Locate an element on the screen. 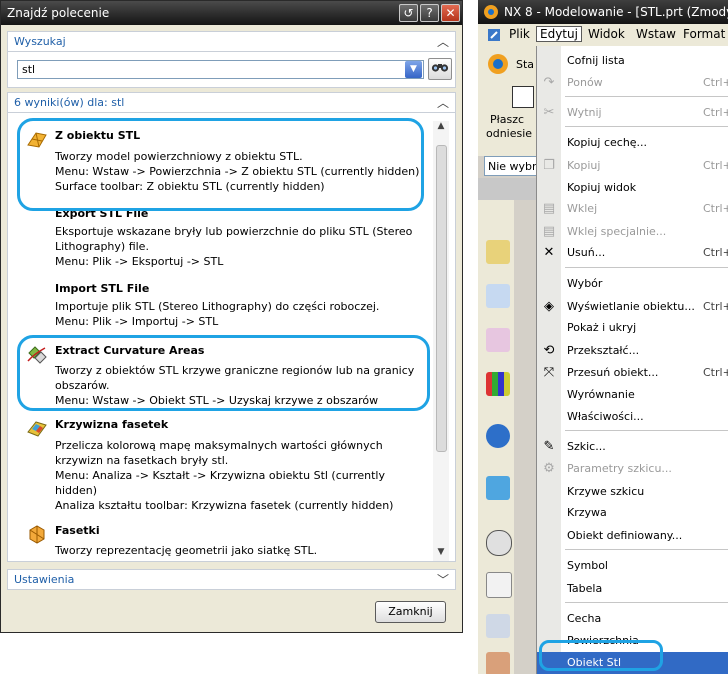 The width and height of the screenshot is (728, 674). system-materials-icon is located at coordinates (499, 585).